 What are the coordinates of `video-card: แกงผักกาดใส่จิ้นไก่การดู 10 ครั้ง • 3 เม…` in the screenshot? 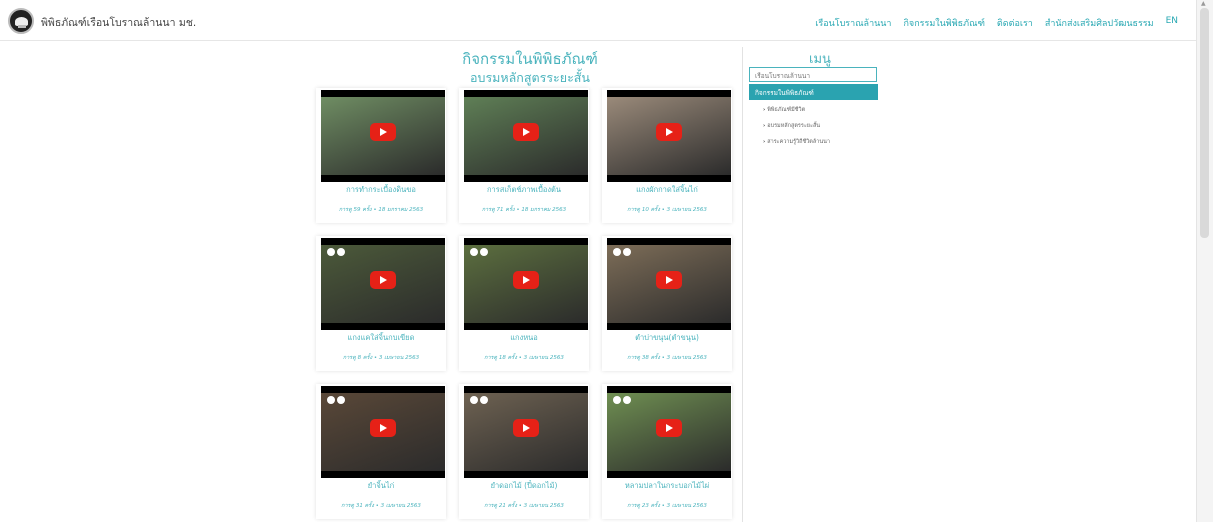 It's located at (667, 155).